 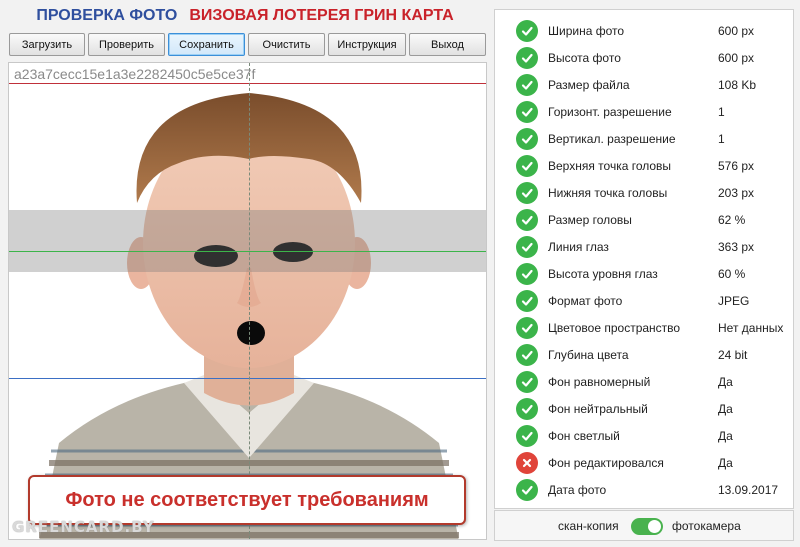 I want to click on cross-circle-icon, so click(x=527, y=462).